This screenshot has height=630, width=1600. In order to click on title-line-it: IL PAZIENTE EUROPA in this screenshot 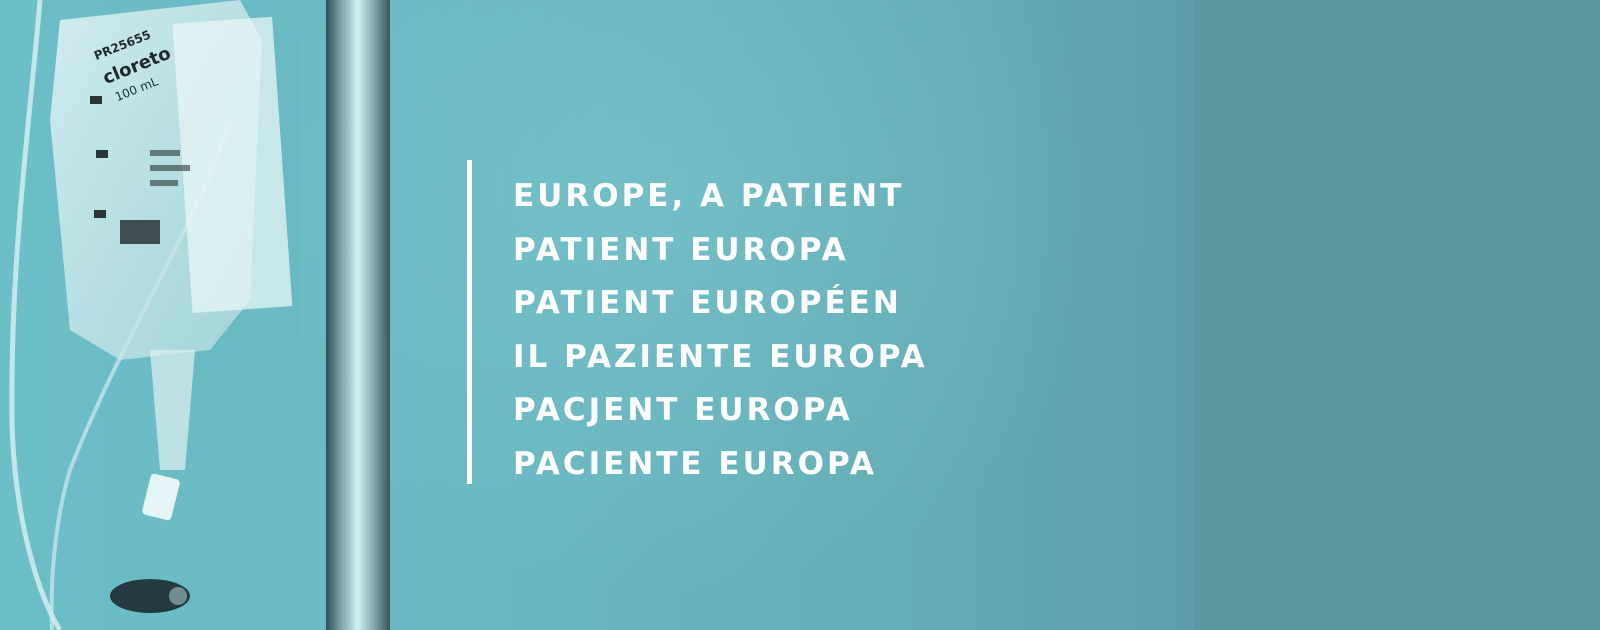, I will do `click(720, 356)`.